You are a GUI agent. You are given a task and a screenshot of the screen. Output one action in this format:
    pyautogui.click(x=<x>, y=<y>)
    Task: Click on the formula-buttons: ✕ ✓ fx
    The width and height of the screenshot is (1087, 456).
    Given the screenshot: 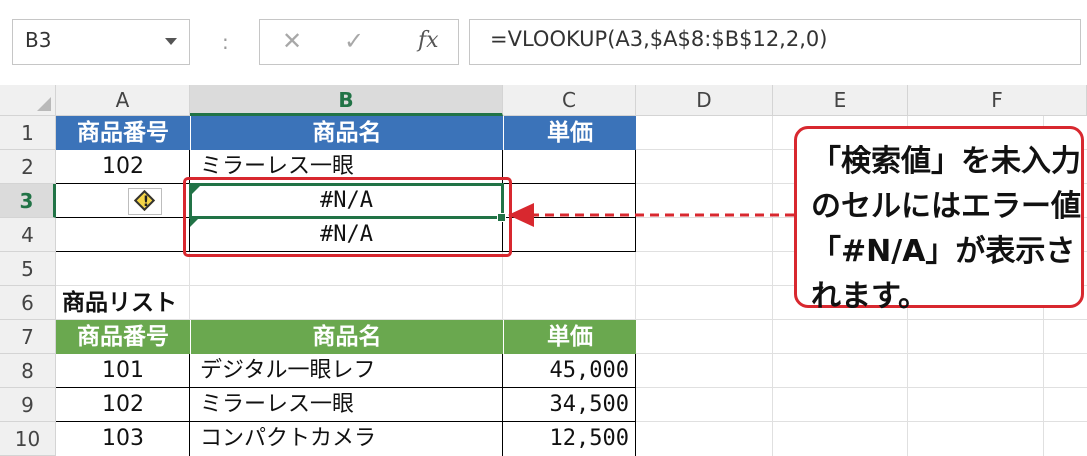 What is the action you would take?
    pyautogui.click(x=359, y=42)
    